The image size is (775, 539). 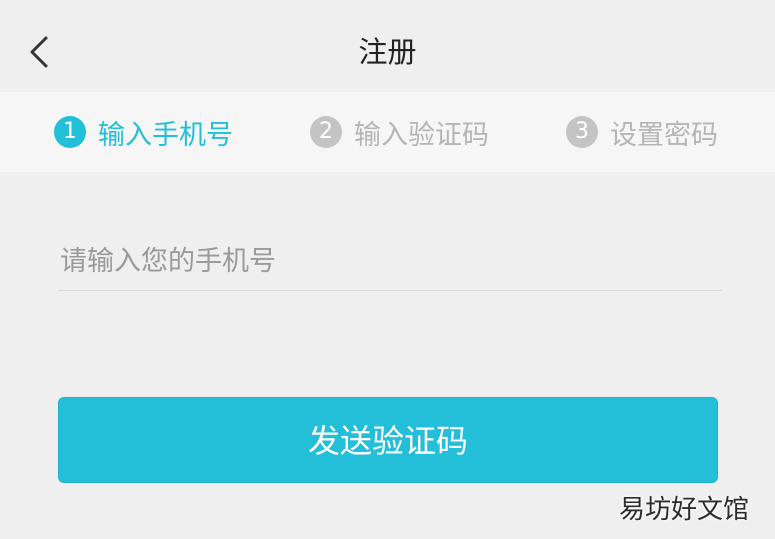 I want to click on phone-number-input, so click(x=390, y=261).